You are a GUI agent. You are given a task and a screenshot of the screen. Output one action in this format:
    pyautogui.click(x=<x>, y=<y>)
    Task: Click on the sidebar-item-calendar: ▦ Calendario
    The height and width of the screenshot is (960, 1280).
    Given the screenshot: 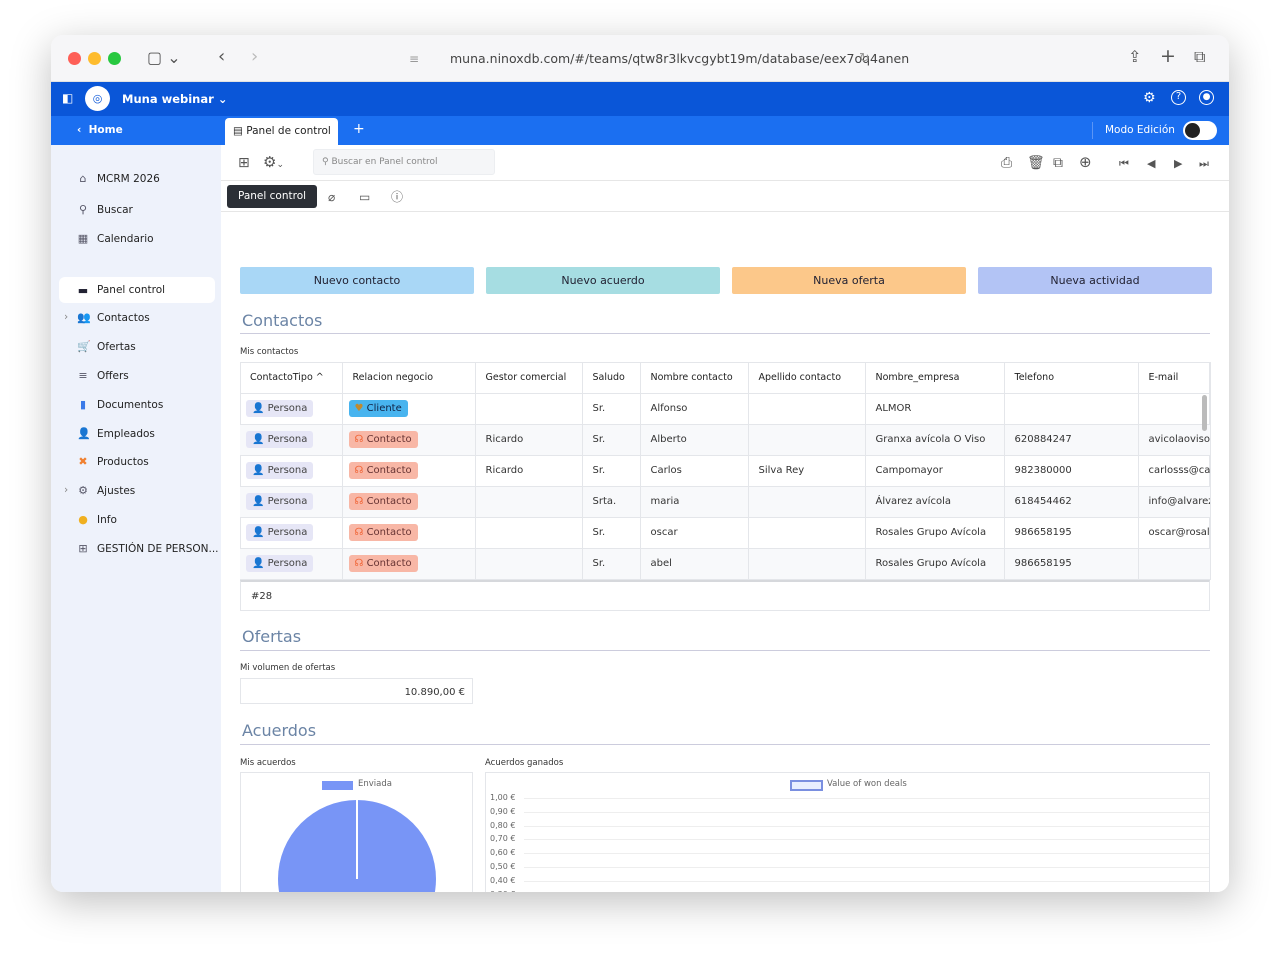 What is the action you would take?
    pyautogui.click(x=115, y=238)
    